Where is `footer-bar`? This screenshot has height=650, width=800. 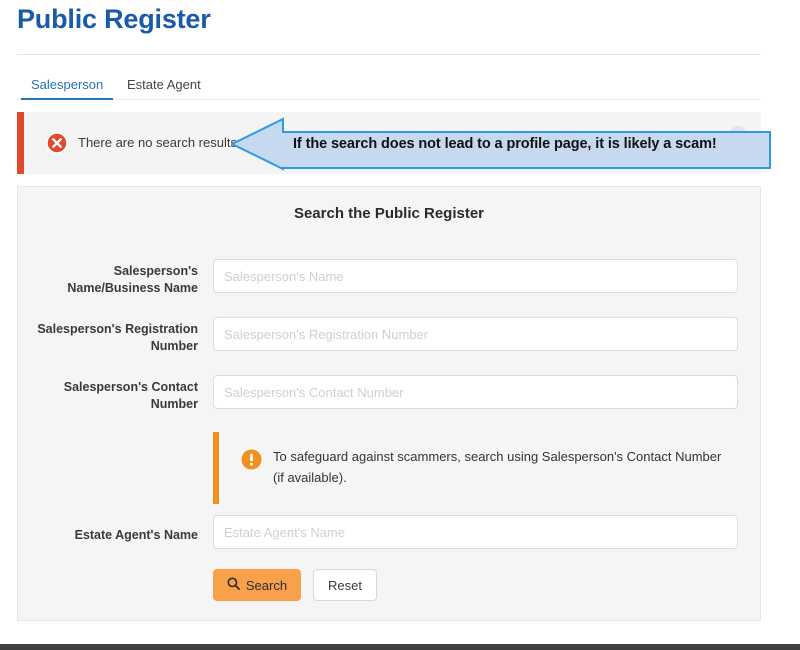
footer-bar is located at coordinates (400, 647).